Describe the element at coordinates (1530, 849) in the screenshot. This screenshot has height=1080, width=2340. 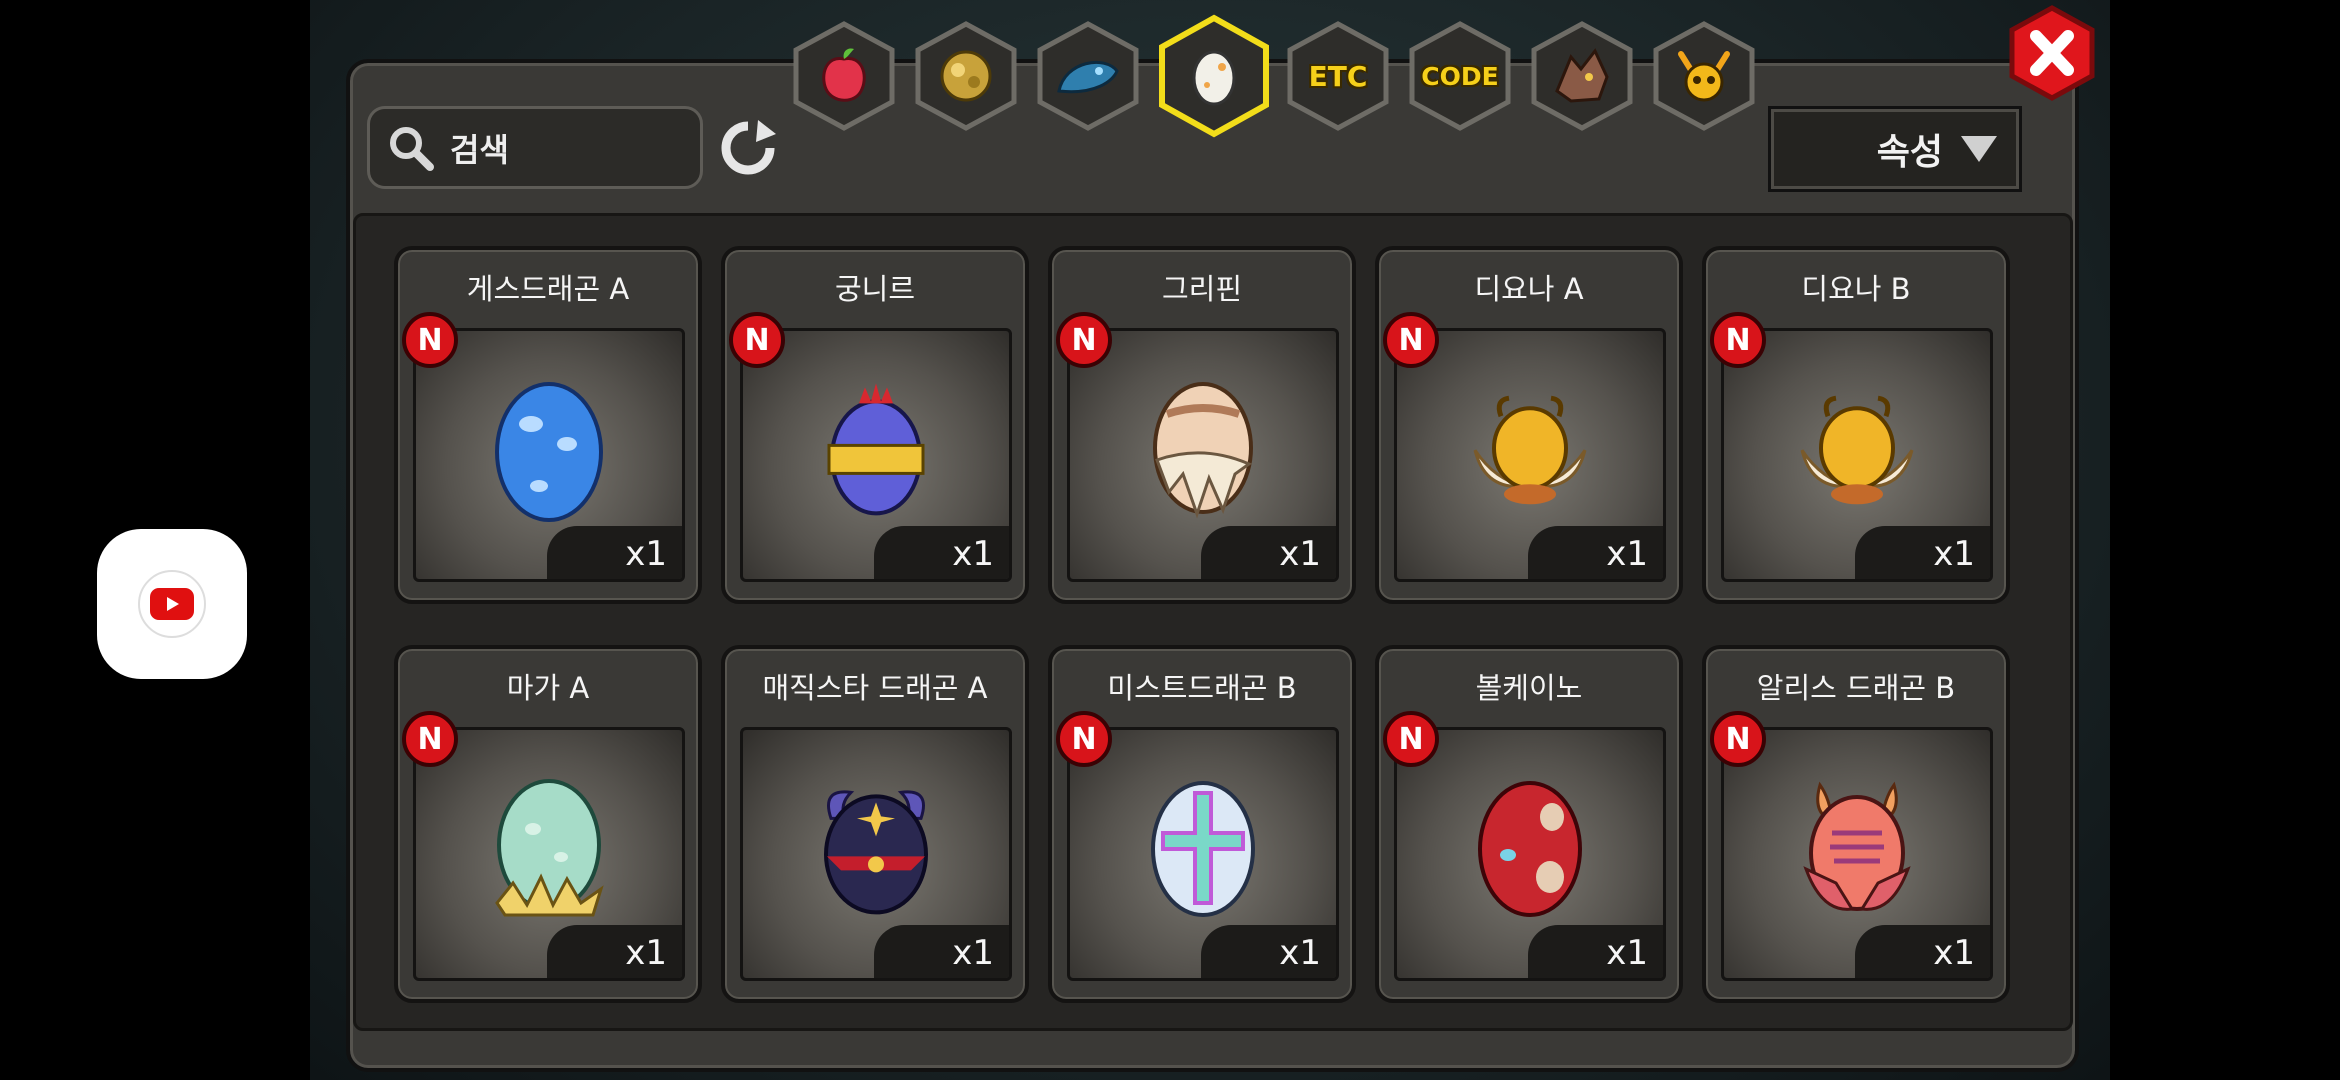
I see `red-spotted-egg-icon` at that location.